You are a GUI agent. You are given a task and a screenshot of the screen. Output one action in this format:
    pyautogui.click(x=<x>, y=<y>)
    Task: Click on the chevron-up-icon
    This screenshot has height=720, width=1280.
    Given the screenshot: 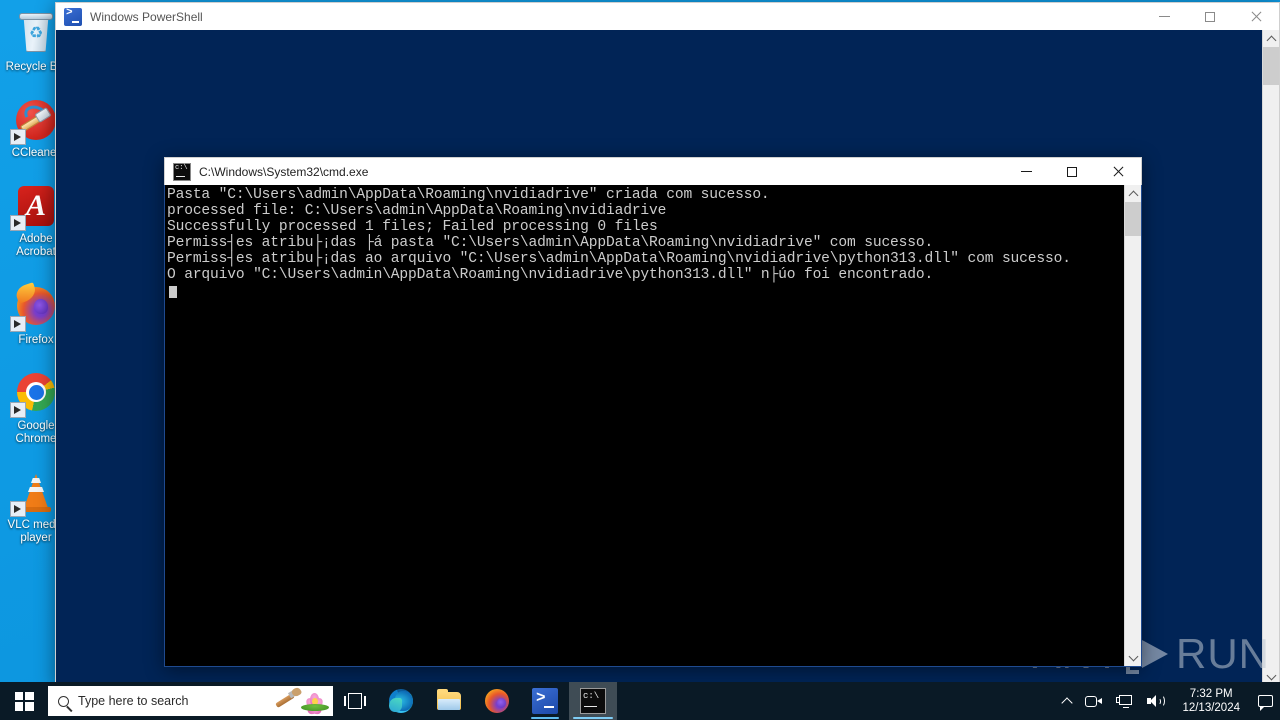 What is the action you would take?
    pyautogui.click(x=1067, y=703)
    